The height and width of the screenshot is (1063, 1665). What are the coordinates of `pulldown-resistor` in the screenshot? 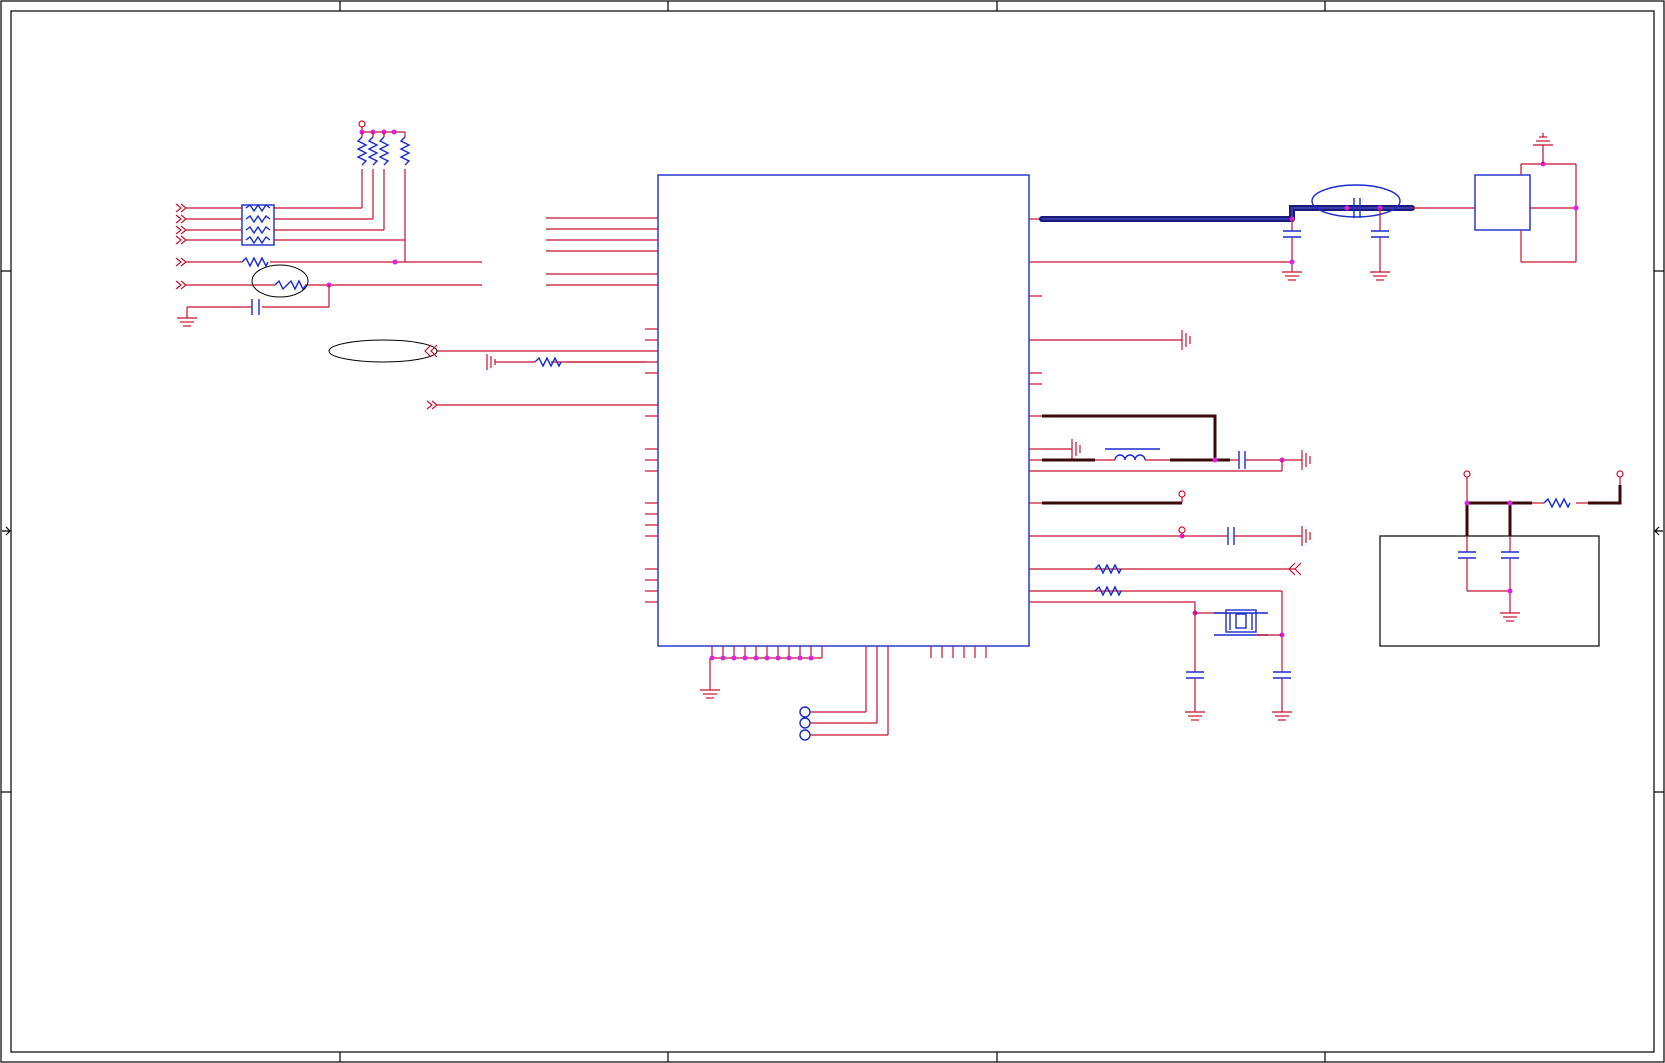 It's located at (548, 362).